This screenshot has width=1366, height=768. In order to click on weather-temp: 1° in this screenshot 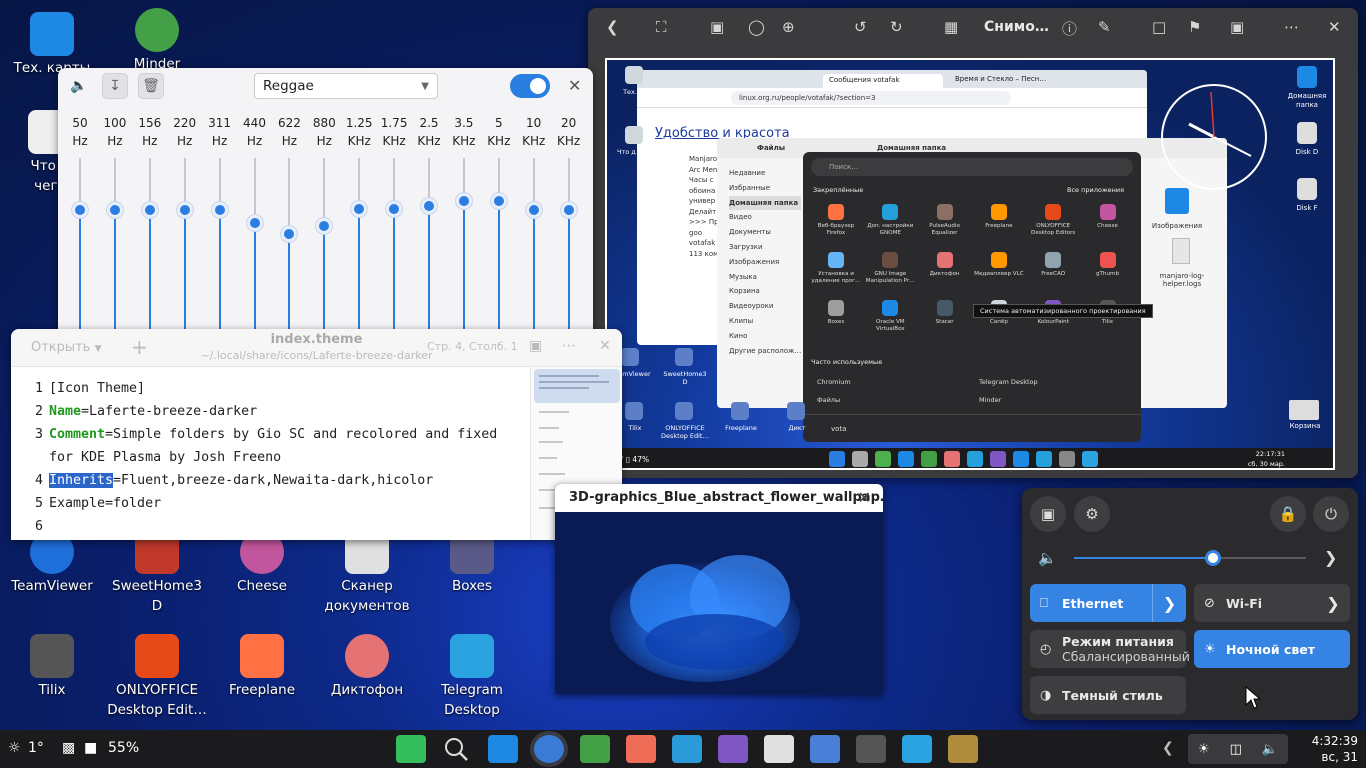, I will do `click(36, 748)`.